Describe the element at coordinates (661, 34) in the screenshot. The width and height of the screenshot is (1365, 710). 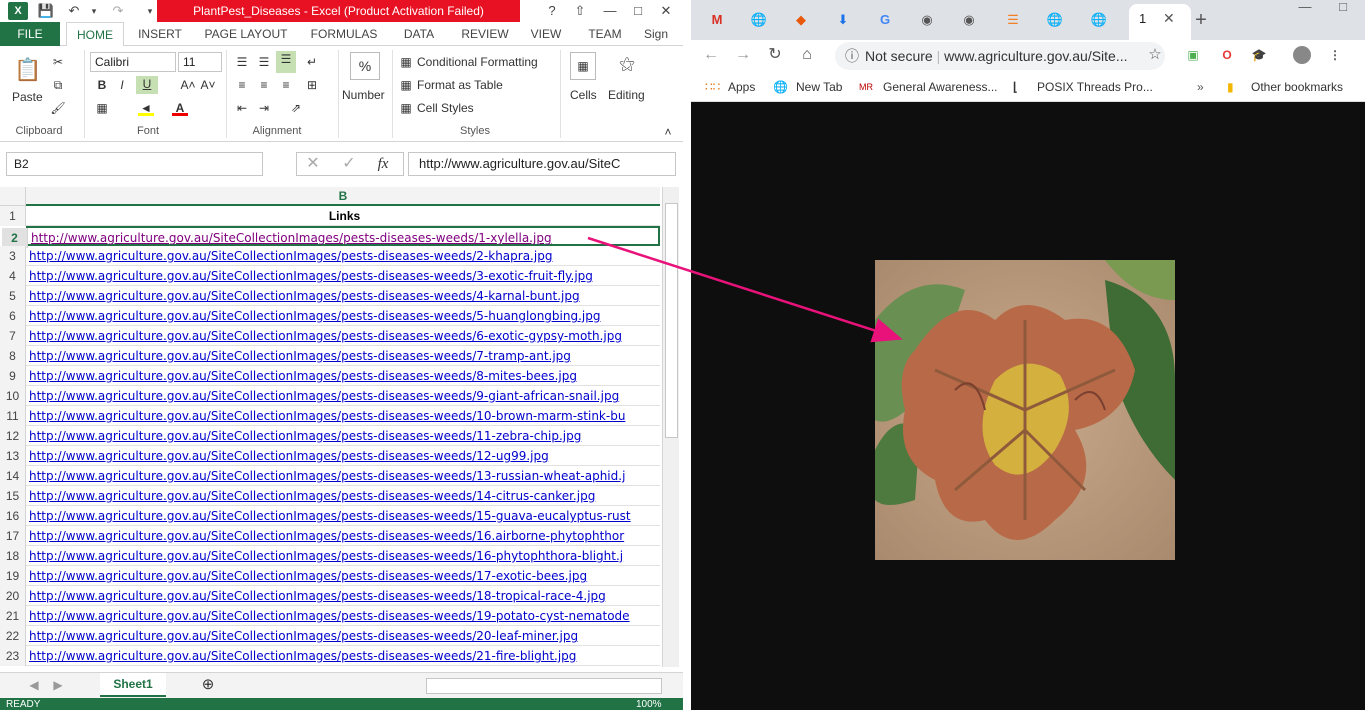
I see `sign-in-link: Sign` at that location.